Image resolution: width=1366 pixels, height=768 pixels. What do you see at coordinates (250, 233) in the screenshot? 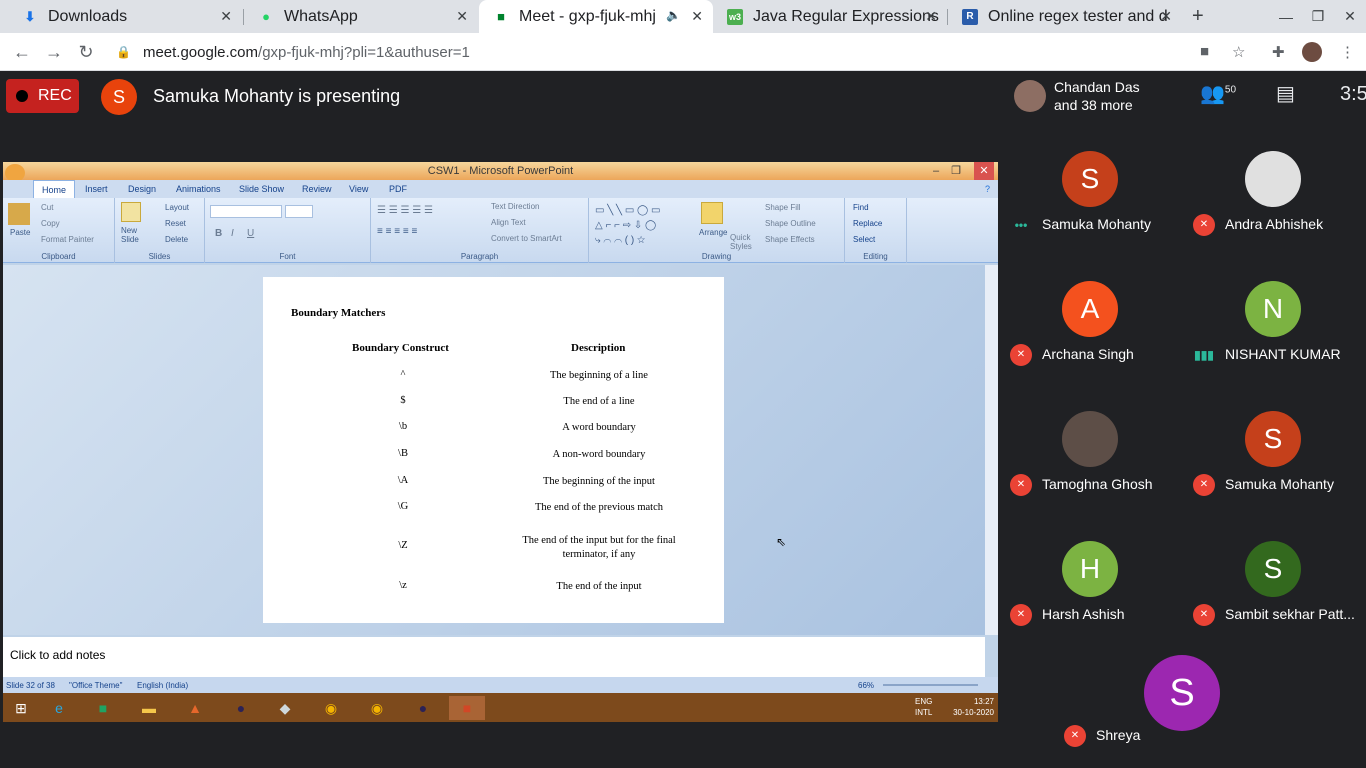
I see `underline-icon: U` at bounding box center [250, 233].